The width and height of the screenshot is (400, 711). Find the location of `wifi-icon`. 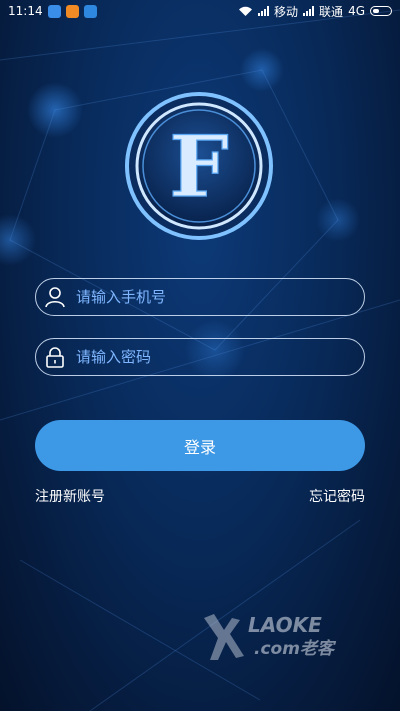

wifi-icon is located at coordinates (246, 11).